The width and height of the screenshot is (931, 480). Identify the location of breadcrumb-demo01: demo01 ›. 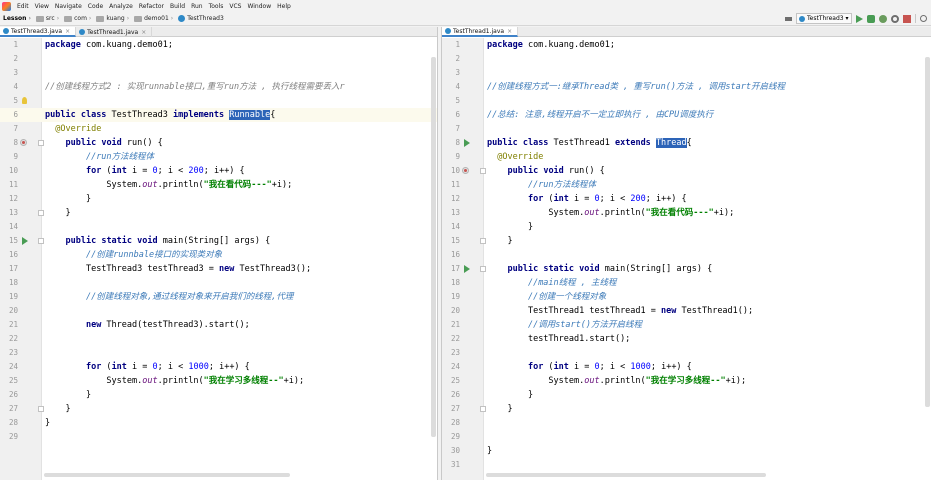
(152, 18).